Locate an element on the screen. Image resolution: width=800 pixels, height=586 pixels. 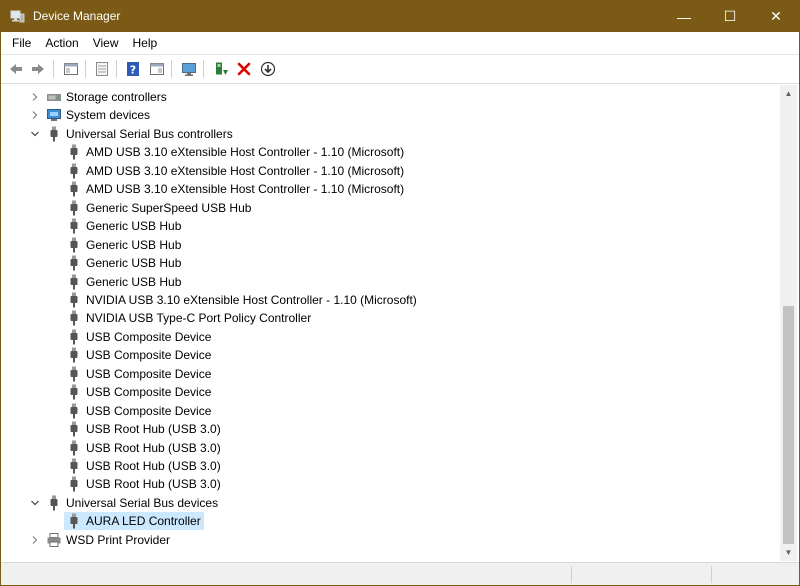
back-button is located at coordinates (16, 69).